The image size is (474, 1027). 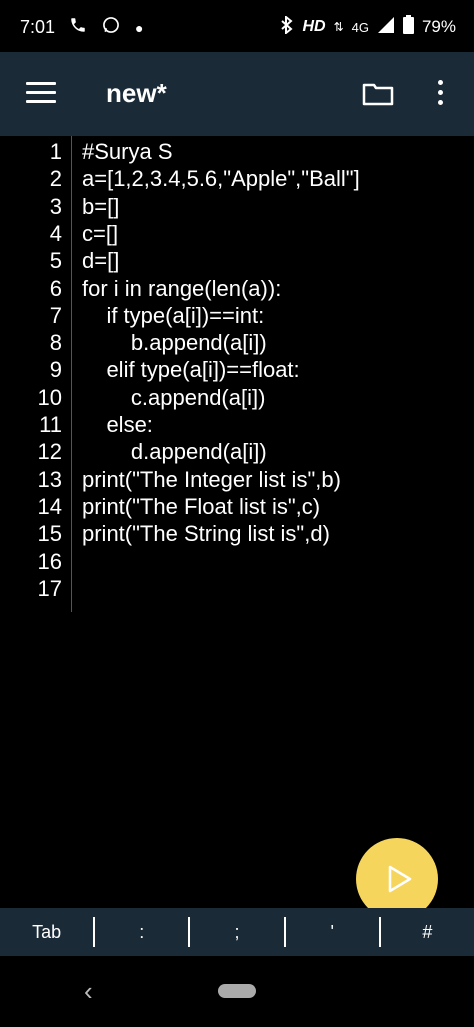 I want to click on line-number: 8, so click(x=55, y=343).